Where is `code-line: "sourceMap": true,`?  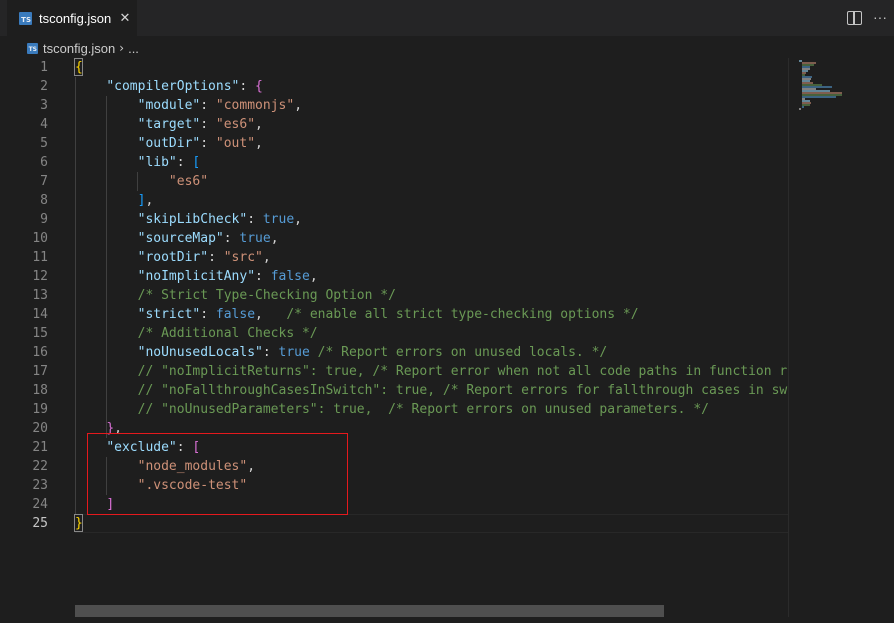
code-line: "sourceMap": true, is located at coordinates (208, 238).